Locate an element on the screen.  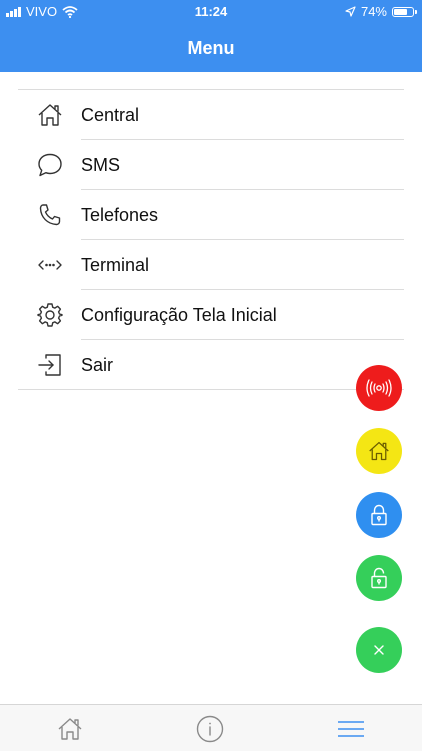
tab-info is located at coordinates (210, 729).